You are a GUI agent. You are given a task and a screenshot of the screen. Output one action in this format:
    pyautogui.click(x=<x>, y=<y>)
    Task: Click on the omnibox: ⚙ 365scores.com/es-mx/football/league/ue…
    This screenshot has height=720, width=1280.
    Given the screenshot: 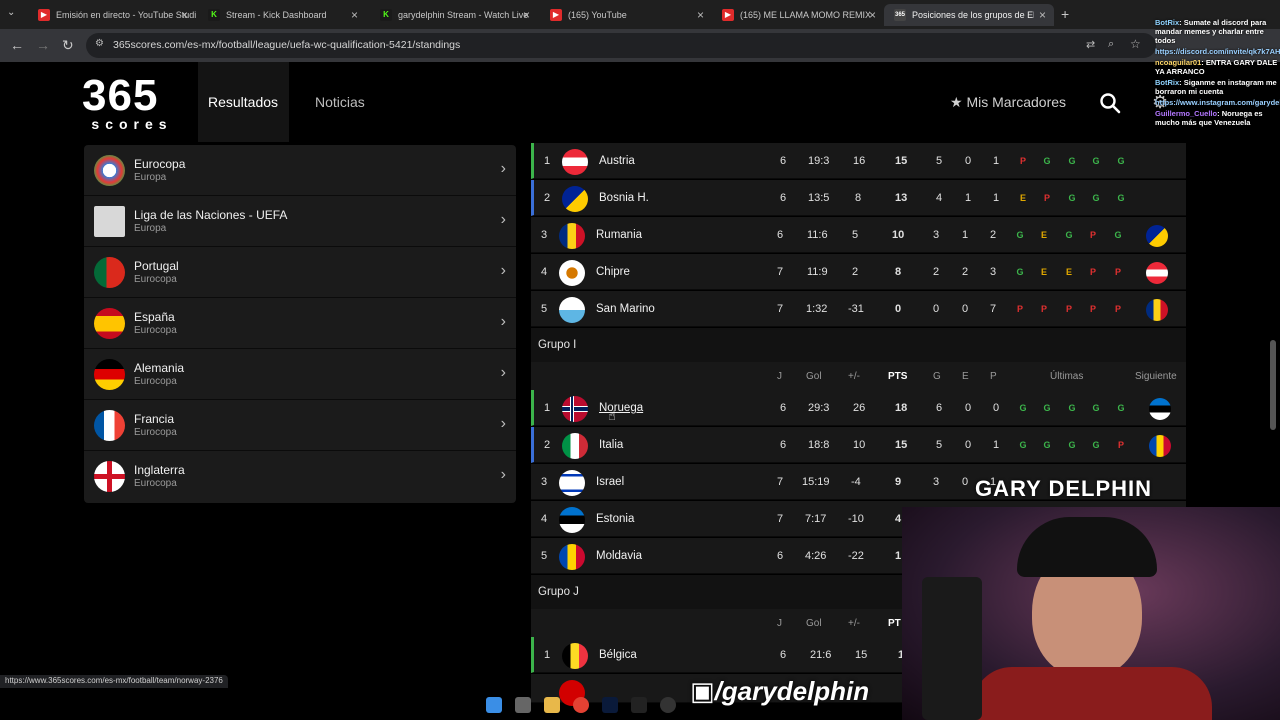 What is the action you would take?
    pyautogui.click(x=621, y=45)
    